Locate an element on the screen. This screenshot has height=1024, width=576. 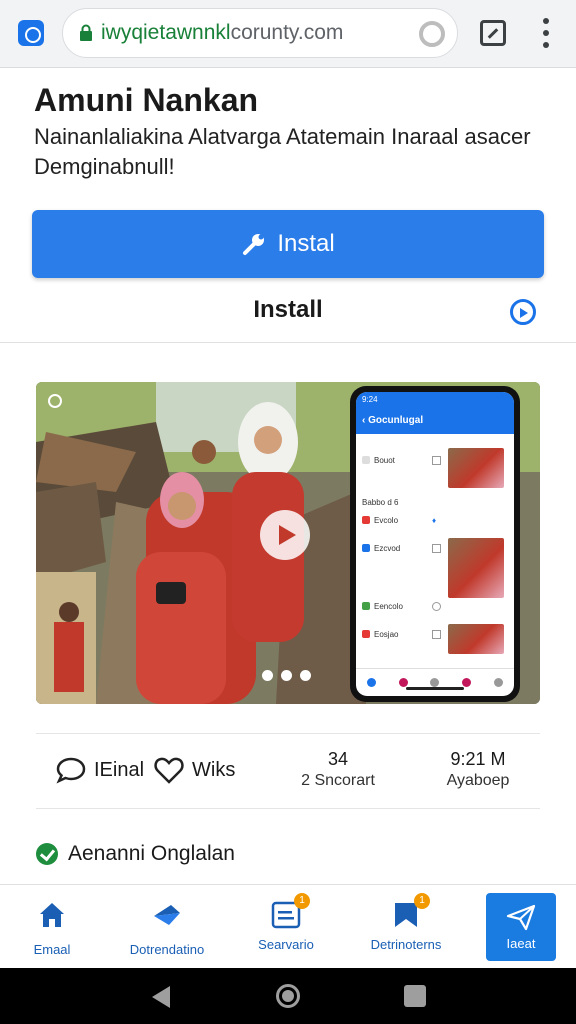
system-navigation-bar is located at coordinates (288, 996).